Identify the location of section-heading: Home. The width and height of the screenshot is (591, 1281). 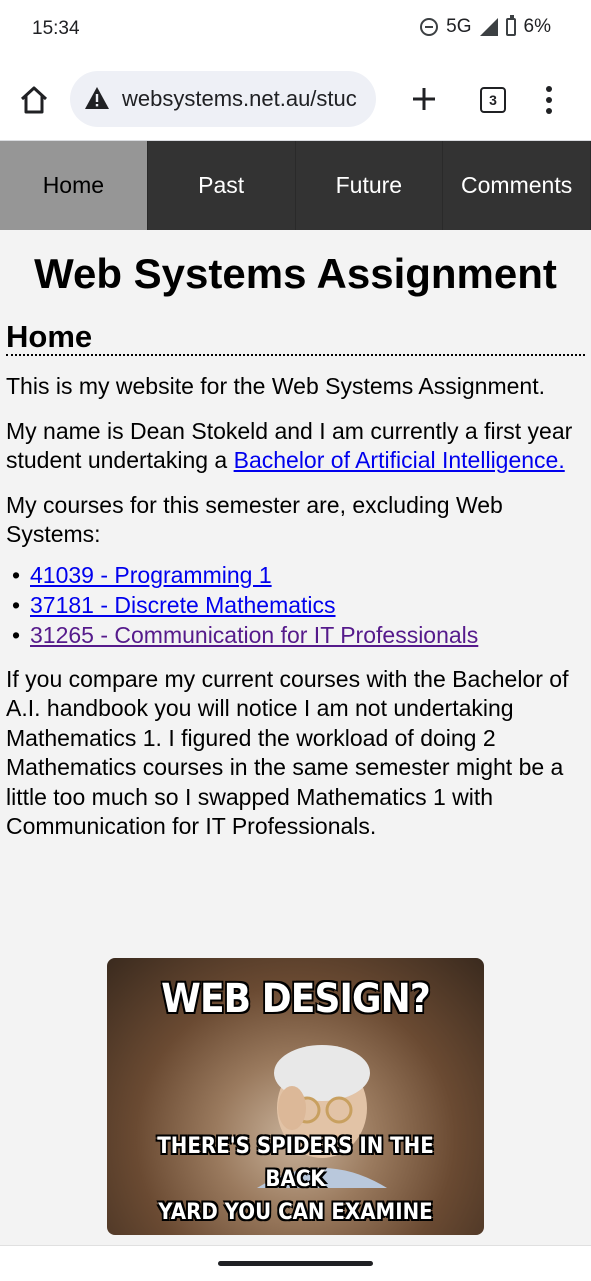
(295, 338).